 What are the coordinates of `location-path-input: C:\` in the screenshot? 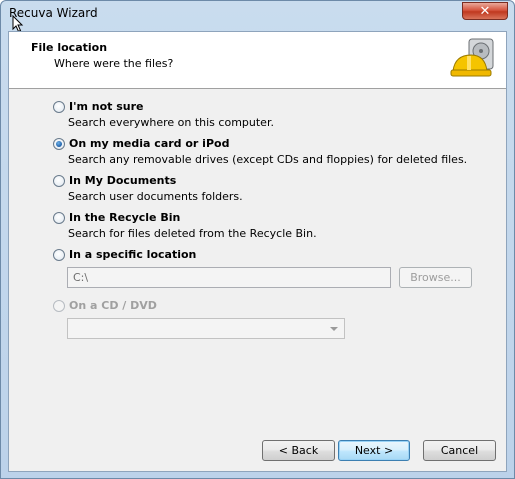 It's located at (229, 277).